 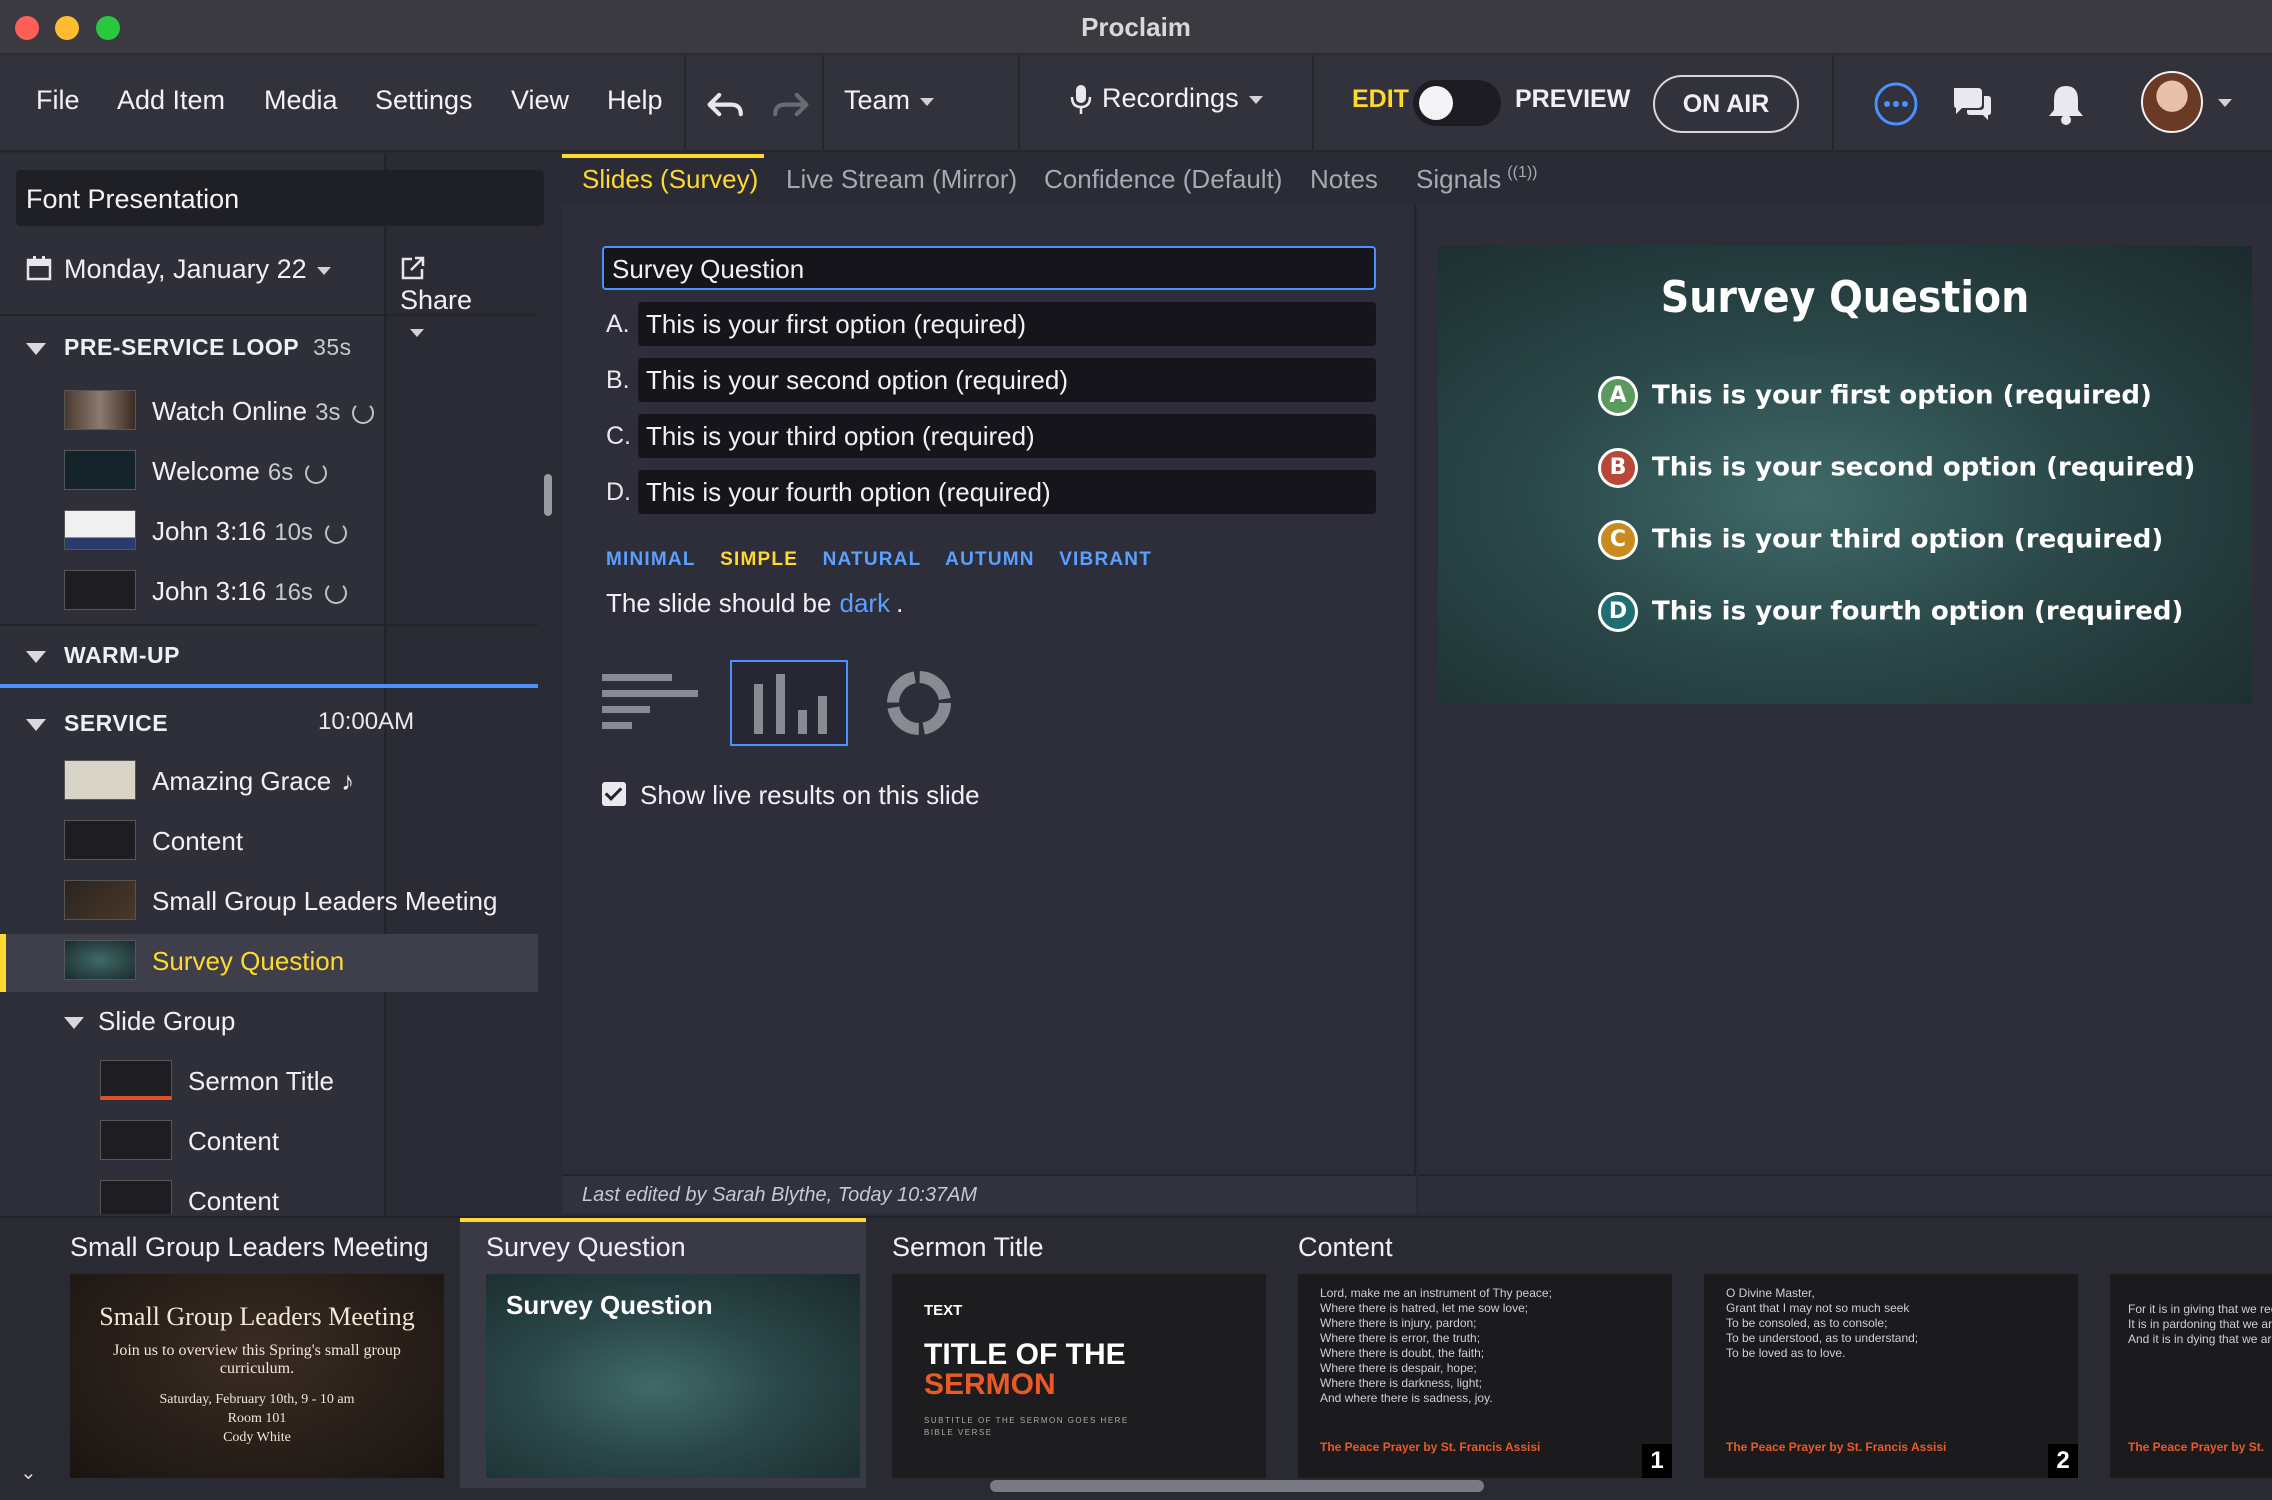 What do you see at coordinates (36, 348) in the screenshot?
I see `collapse-triangle-icon` at bounding box center [36, 348].